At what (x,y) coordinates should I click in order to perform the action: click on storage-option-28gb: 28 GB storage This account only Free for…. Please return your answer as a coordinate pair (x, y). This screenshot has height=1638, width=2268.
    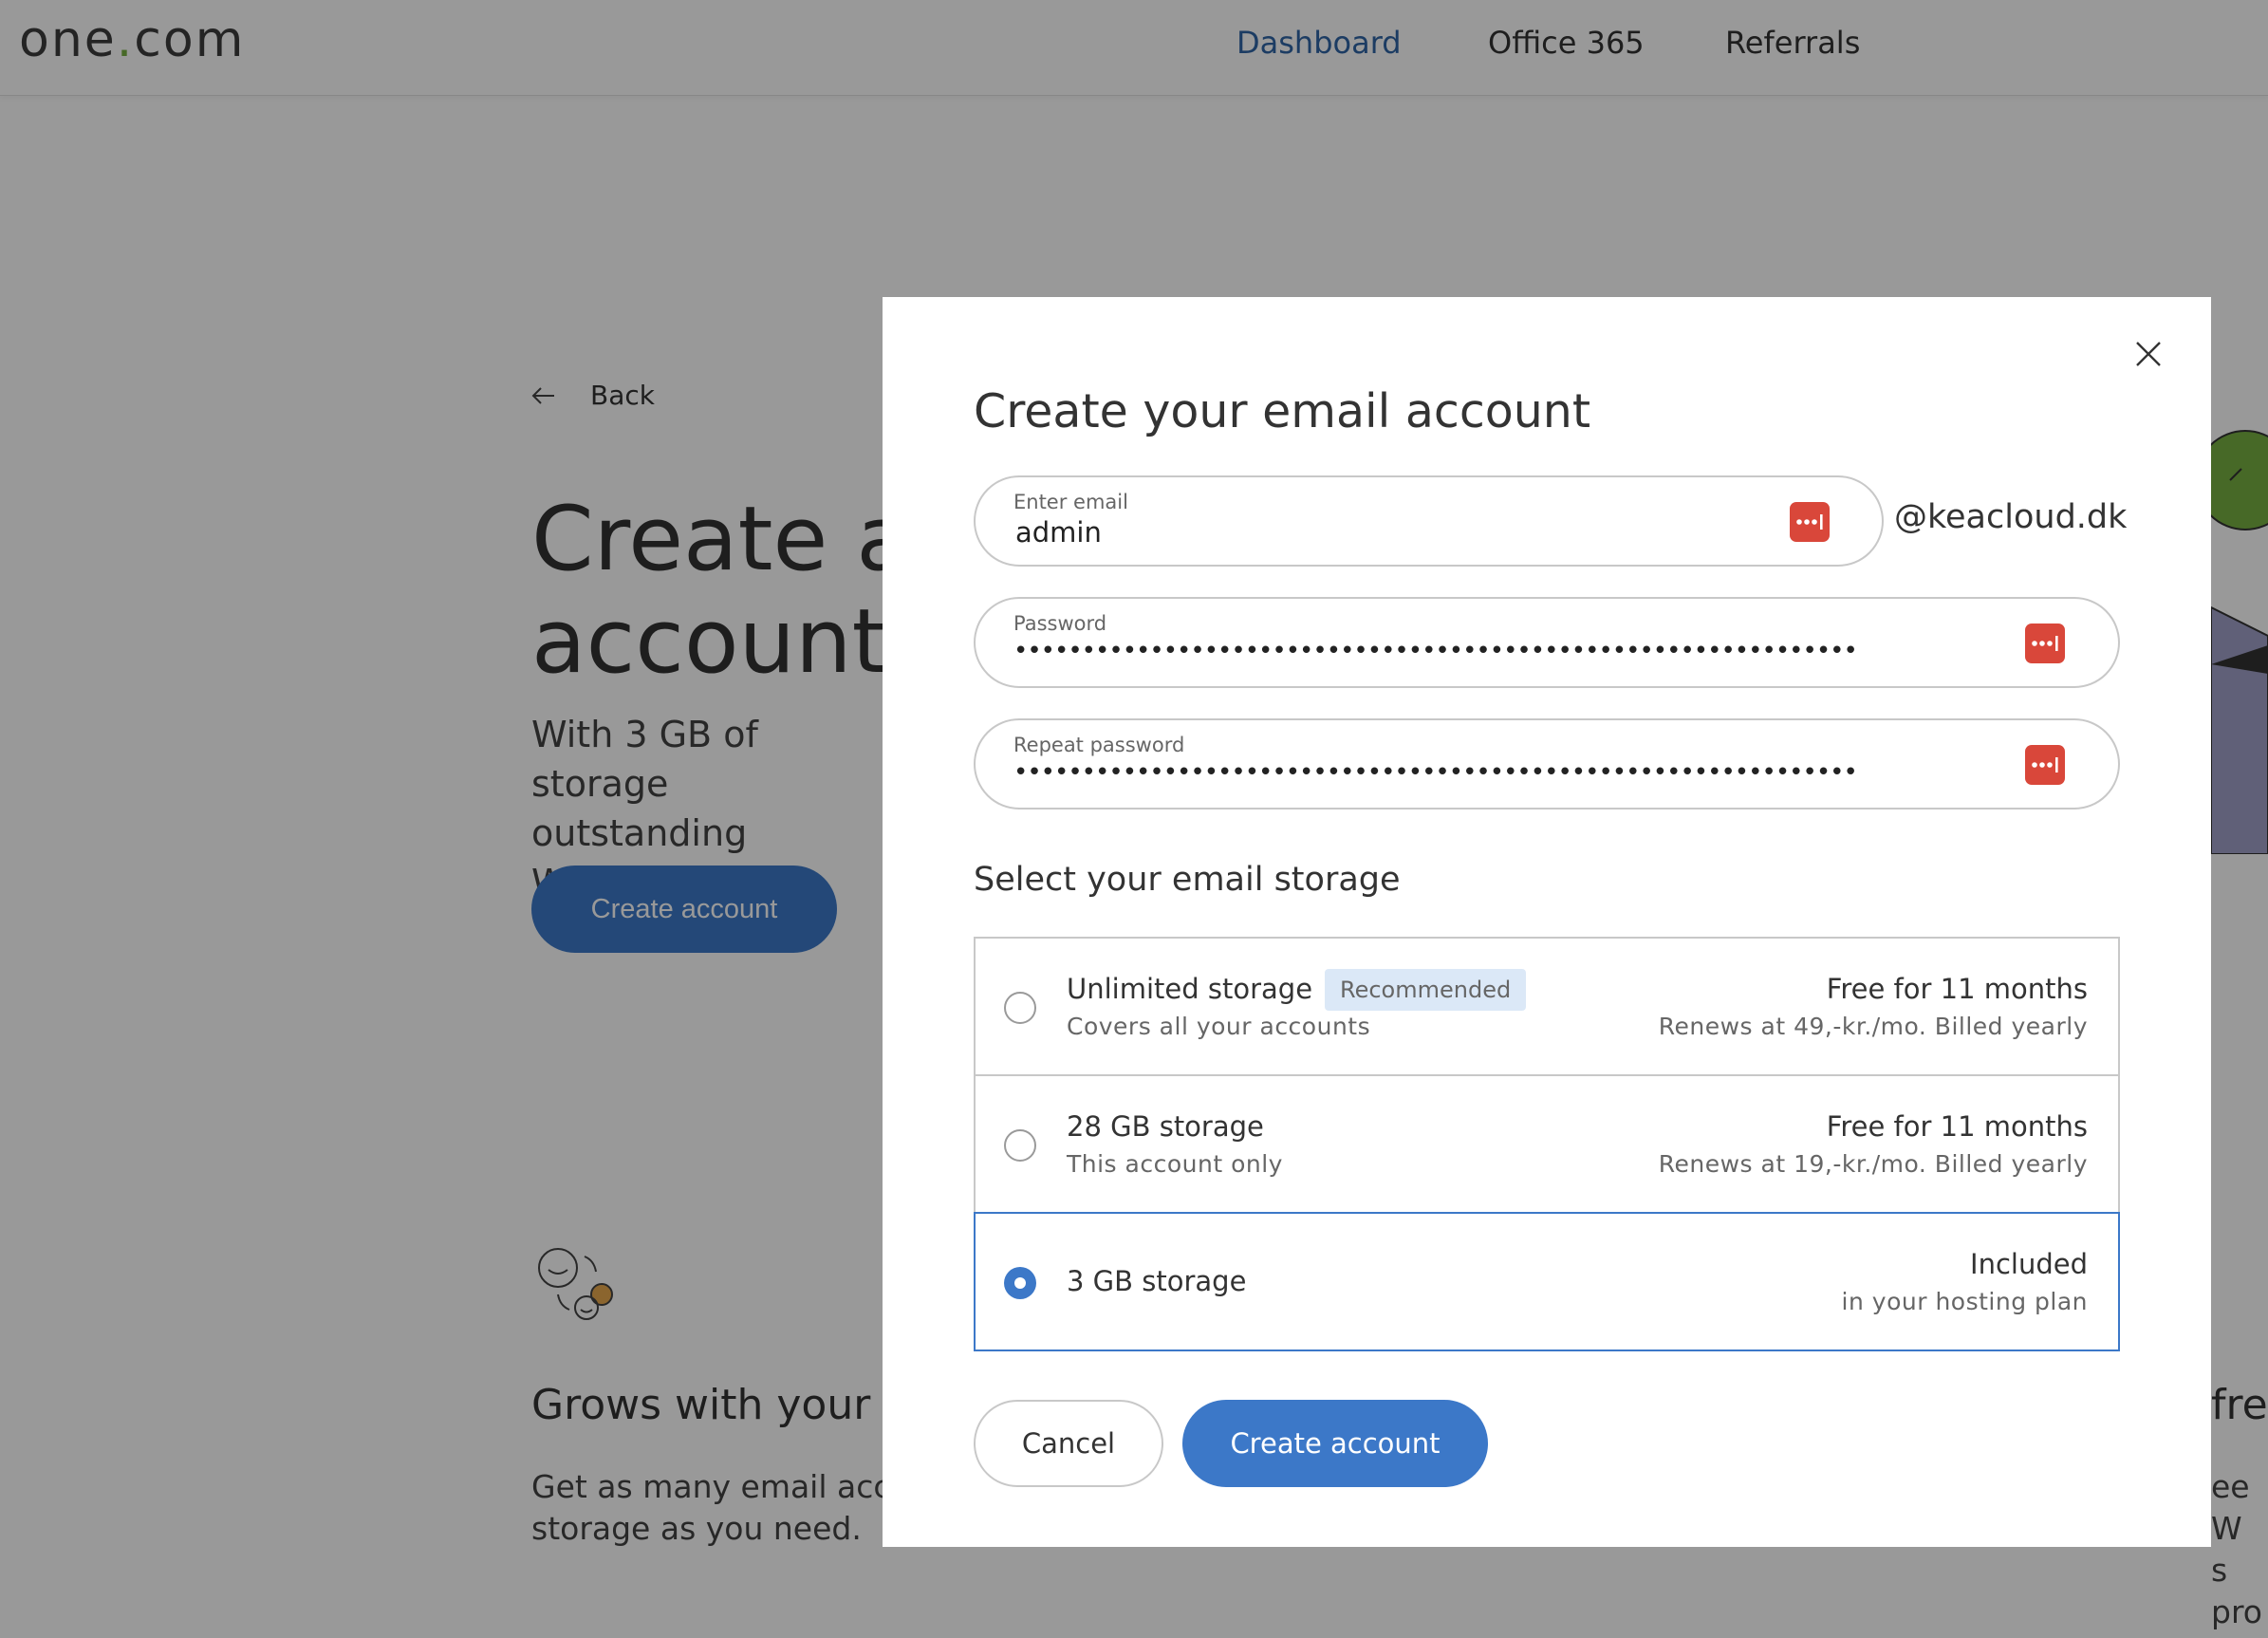
    Looking at the image, I should click on (1547, 1144).